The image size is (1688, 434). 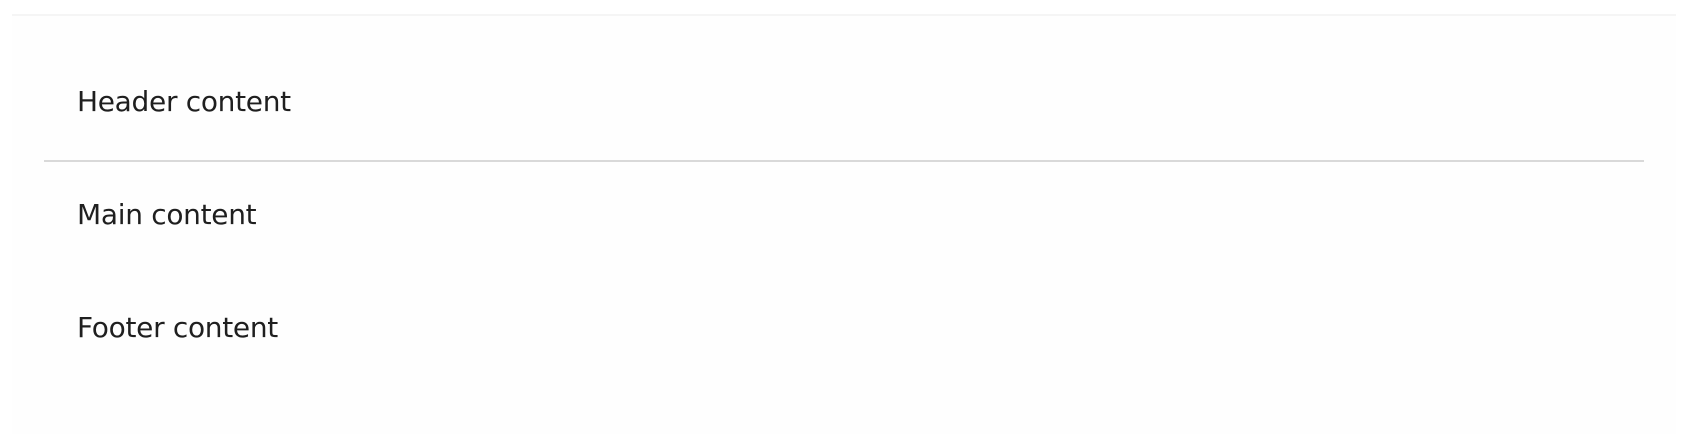 I want to click on main-content: Main content, so click(x=167, y=214).